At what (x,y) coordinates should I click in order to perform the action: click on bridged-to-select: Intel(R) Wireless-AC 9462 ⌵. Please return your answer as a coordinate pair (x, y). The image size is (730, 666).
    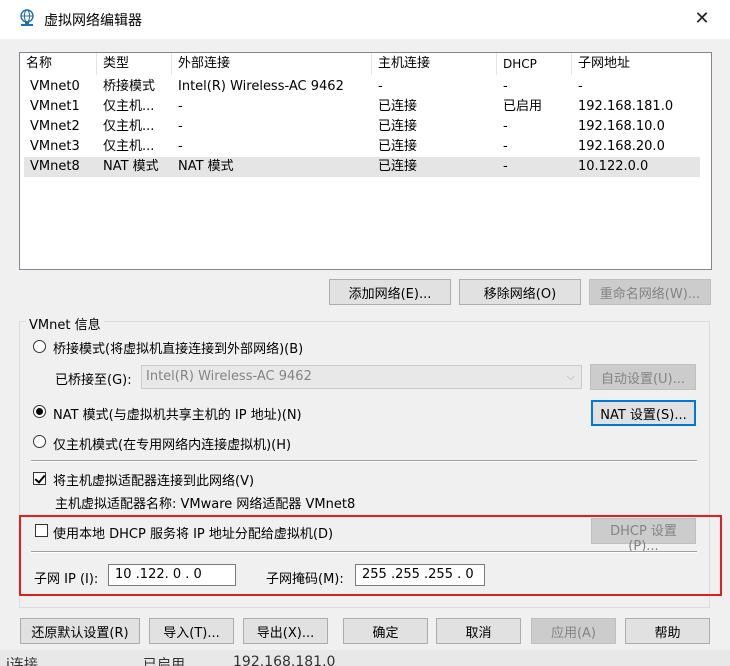
    Looking at the image, I should click on (361, 377).